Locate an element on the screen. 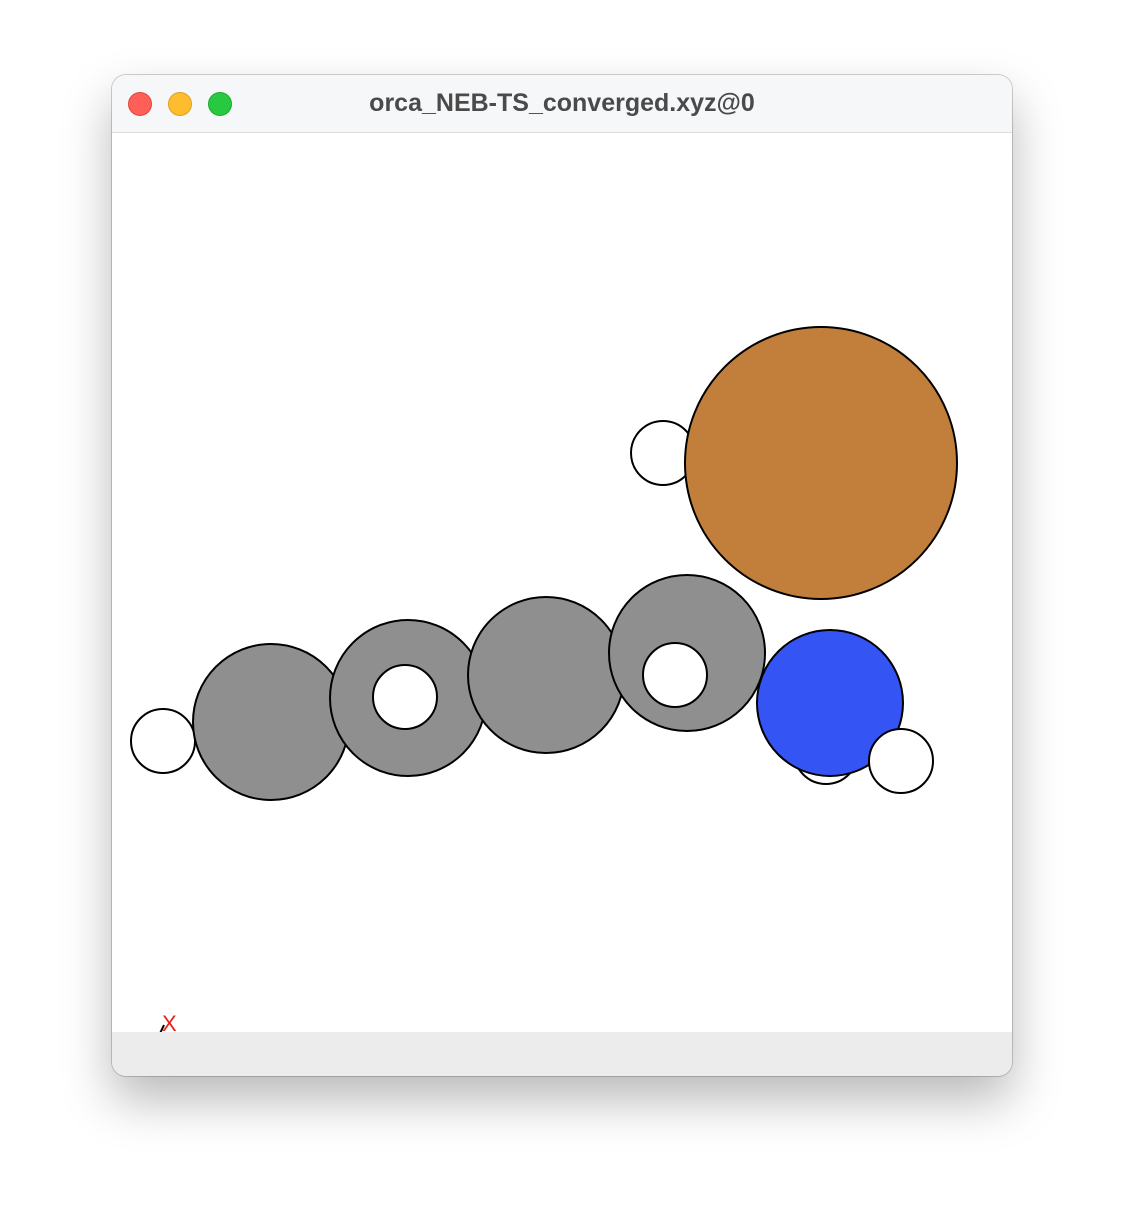 The width and height of the screenshot is (1124, 1224). axis-x-label: X is located at coordinates (169, 1021).